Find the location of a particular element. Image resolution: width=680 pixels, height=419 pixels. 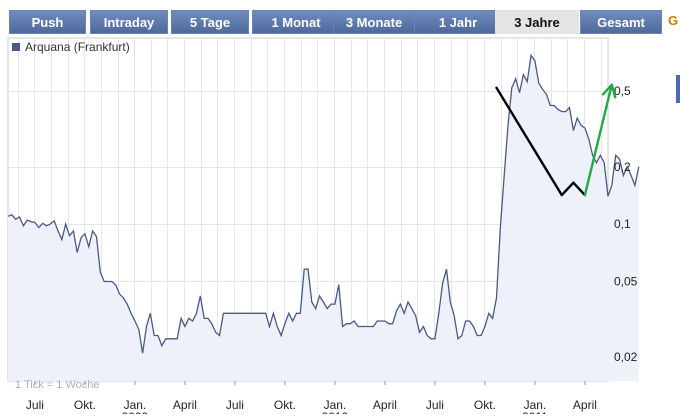

tab-5-tage: 5 Tage is located at coordinates (210, 22).